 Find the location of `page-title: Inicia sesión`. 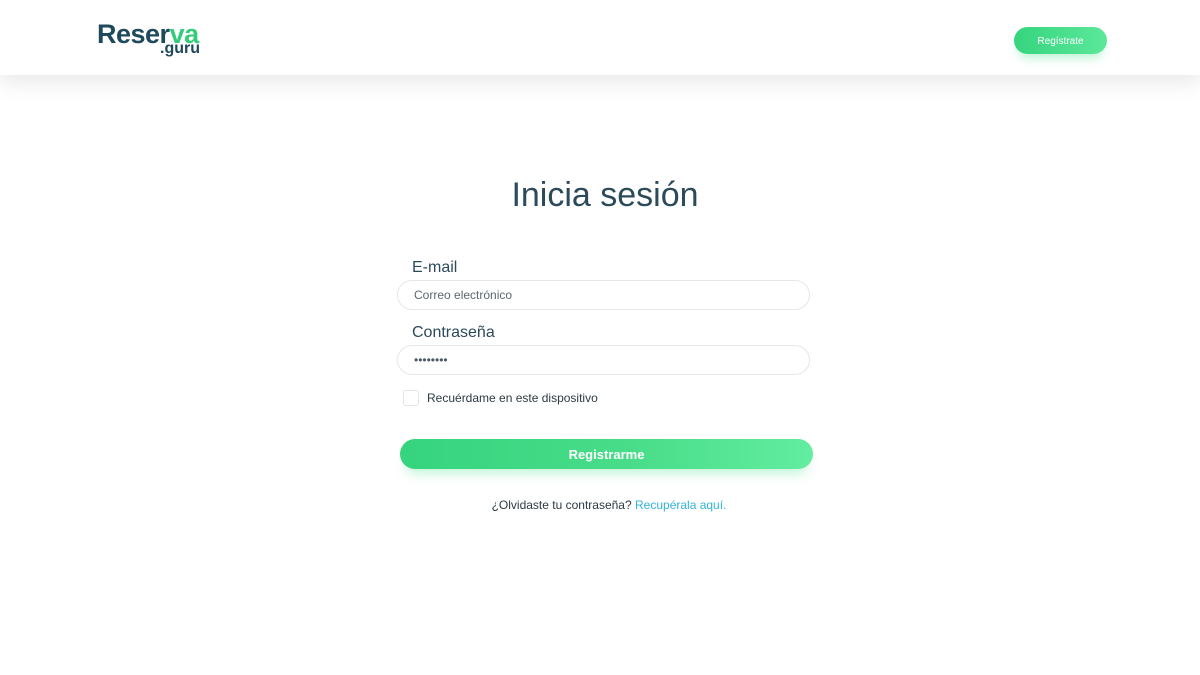

page-title: Inicia sesión is located at coordinates (605, 195).